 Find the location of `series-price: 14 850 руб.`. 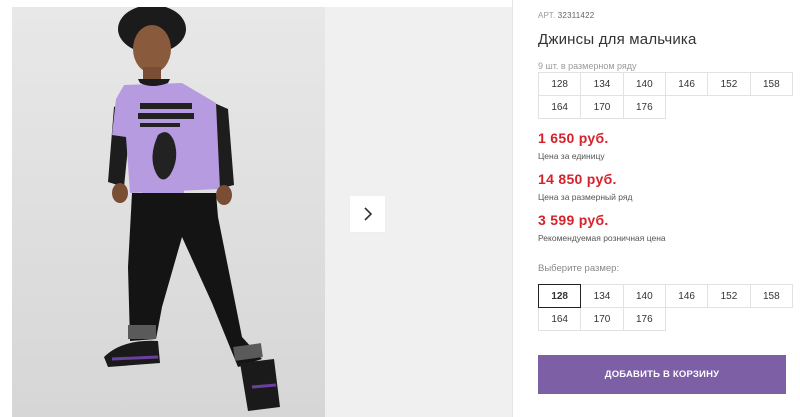

series-price: 14 850 руб. is located at coordinates (577, 179).